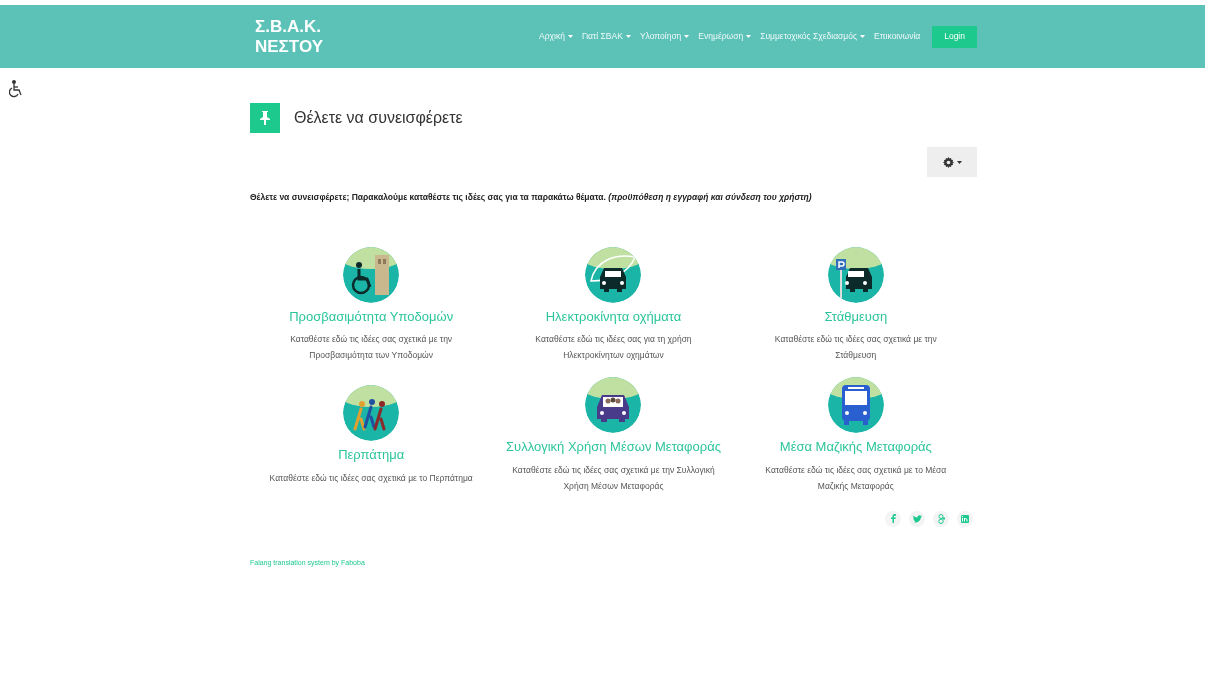 The width and height of the screenshot is (1205, 675). Describe the element at coordinates (856, 478) in the screenshot. I see `topic-description: Καταθέστε εδώ τις ιδέες σας σχετικά με το Μέσα Μαζικής Μεταφοράς` at that location.